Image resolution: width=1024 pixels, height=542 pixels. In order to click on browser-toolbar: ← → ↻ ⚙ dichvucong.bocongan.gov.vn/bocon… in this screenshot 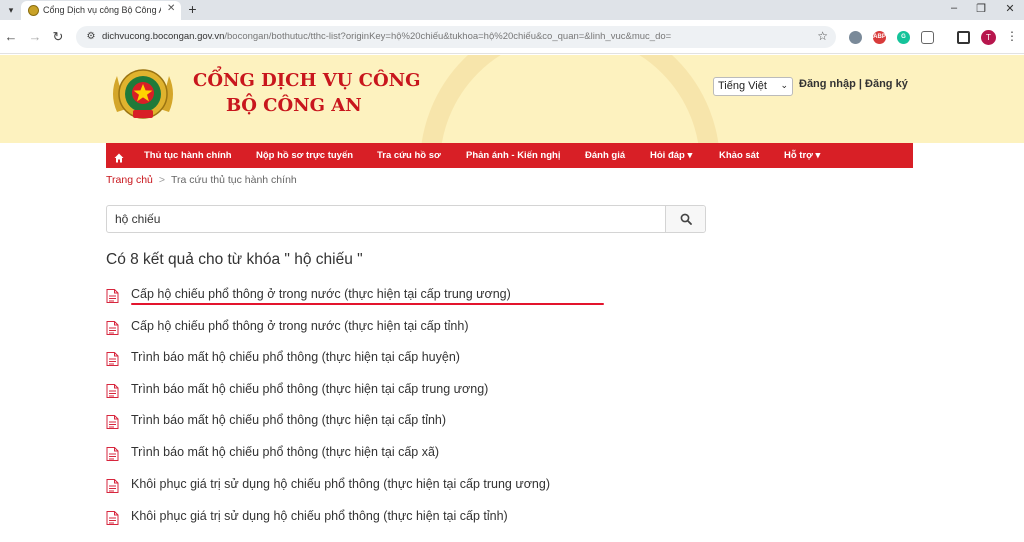, I will do `click(512, 37)`.